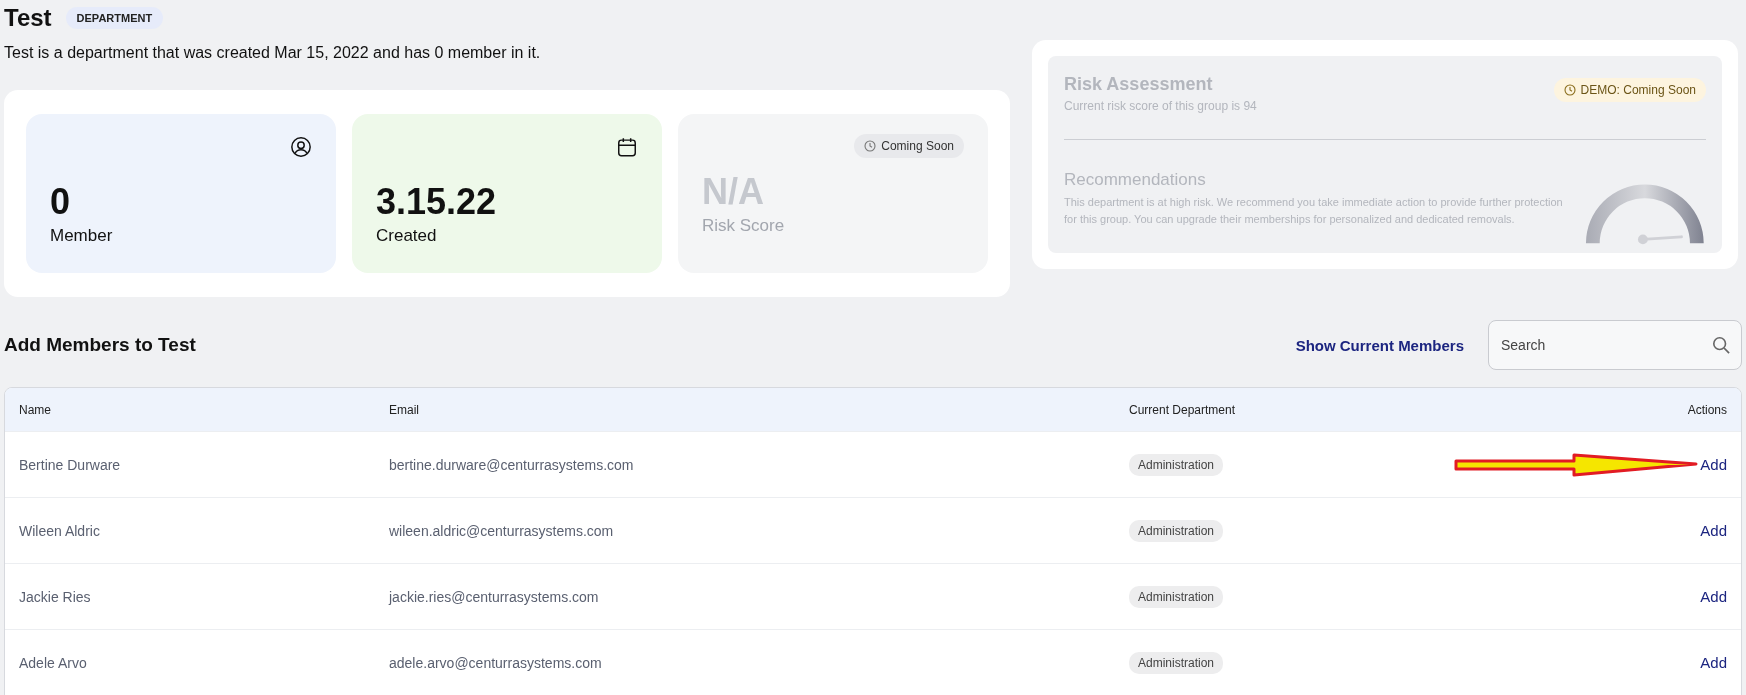 The height and width of the screenshot is (695, 1746). What do you see at coordinates (1615, 345) in the screenshot?
I see `search-field: Search` at bounding box center [1615, 345].